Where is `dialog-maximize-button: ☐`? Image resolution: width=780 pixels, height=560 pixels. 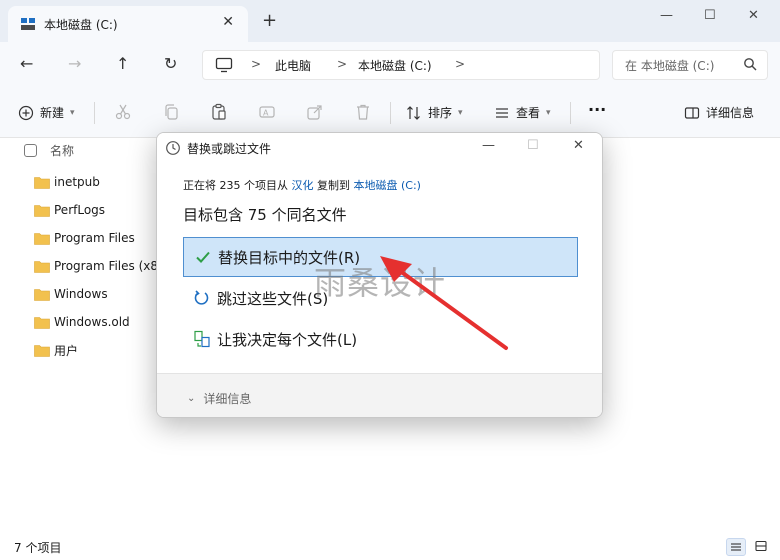
dialog-maximize-button: ☐ is located at coordinates (533, 145).